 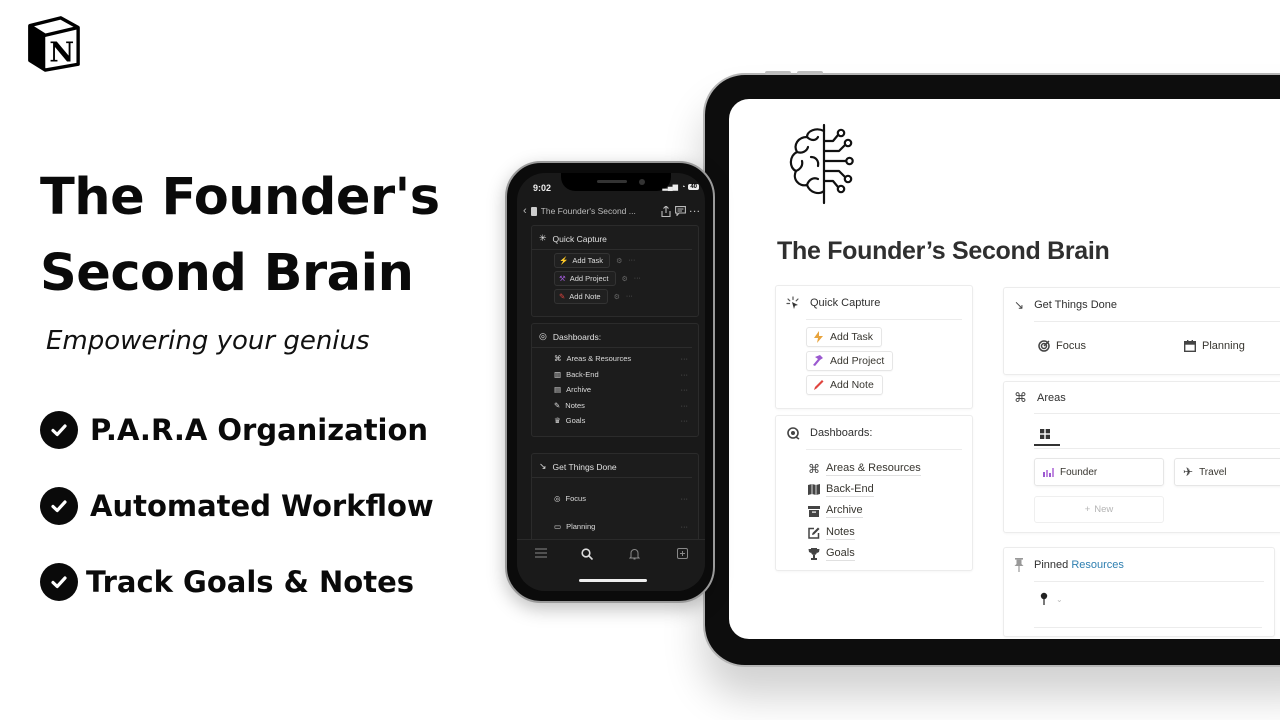 I want to click on divider, so click(x=1148, y=627).